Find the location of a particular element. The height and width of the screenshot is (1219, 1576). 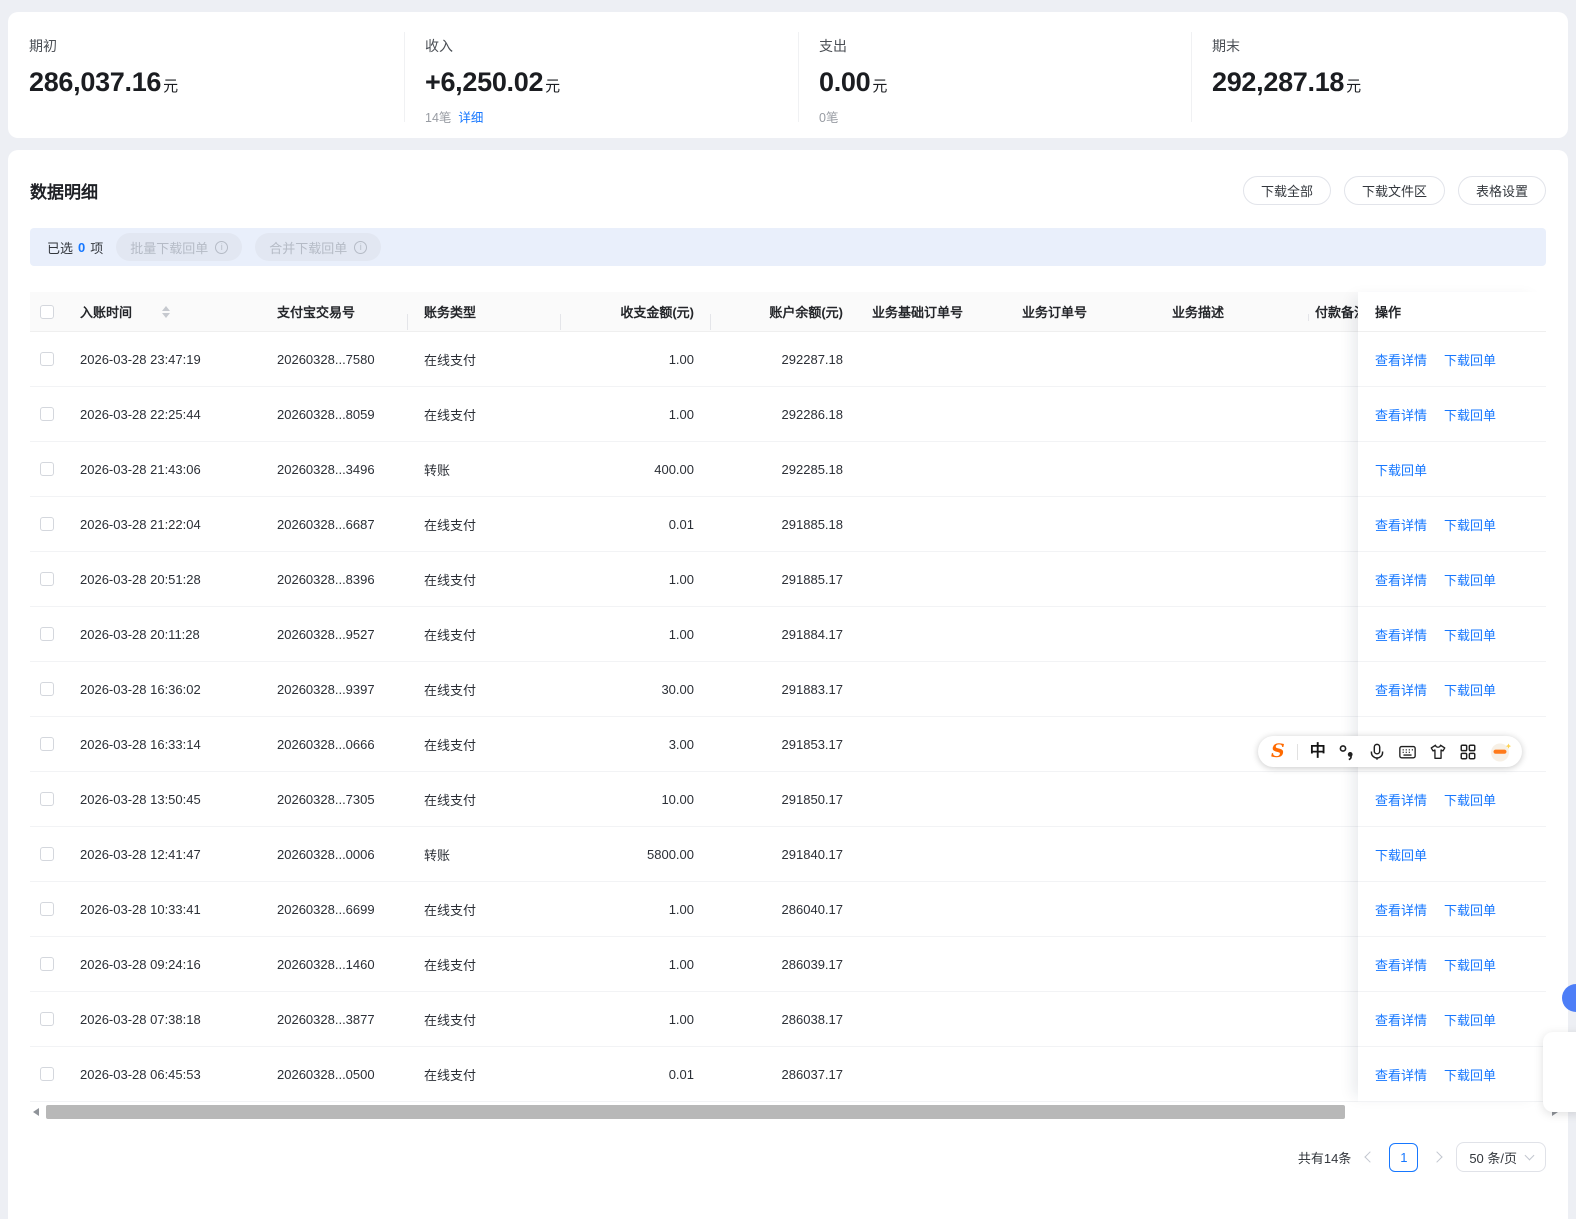

column-header-time: 入账时间 is located at coordinates (169, 311).